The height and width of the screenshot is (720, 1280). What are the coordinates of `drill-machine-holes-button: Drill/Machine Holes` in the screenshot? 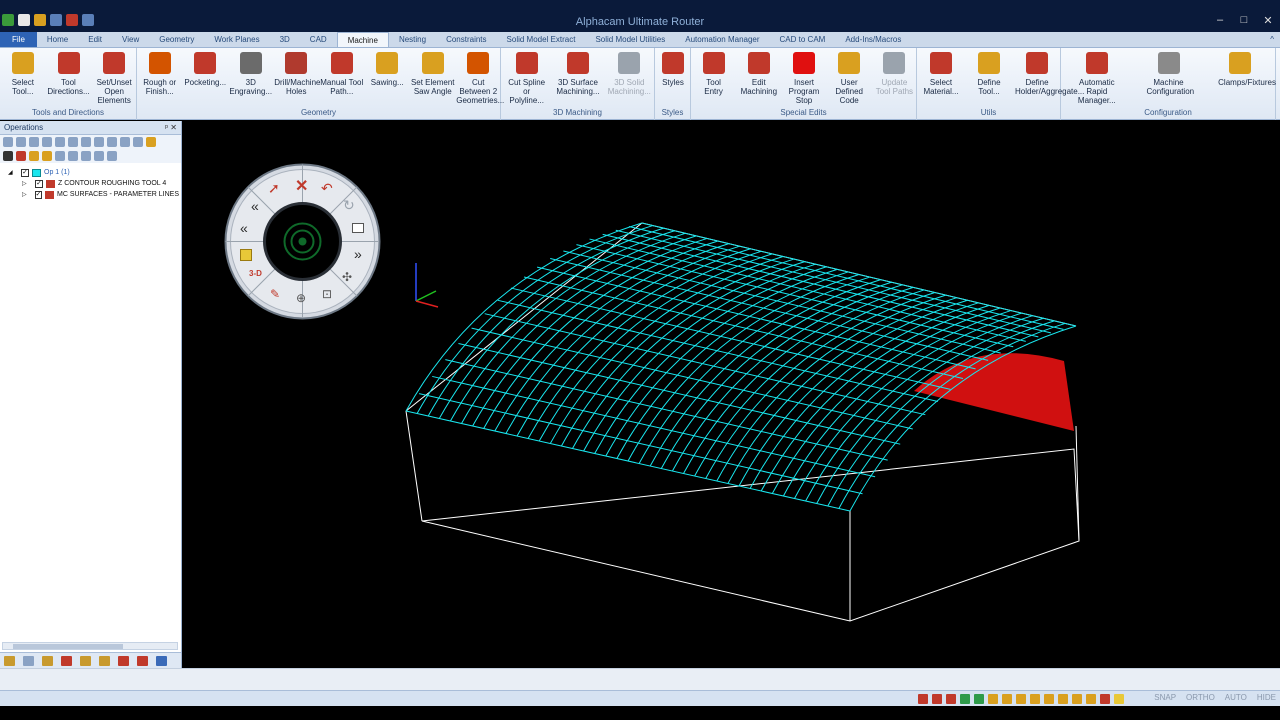 It's located at (297, 74).